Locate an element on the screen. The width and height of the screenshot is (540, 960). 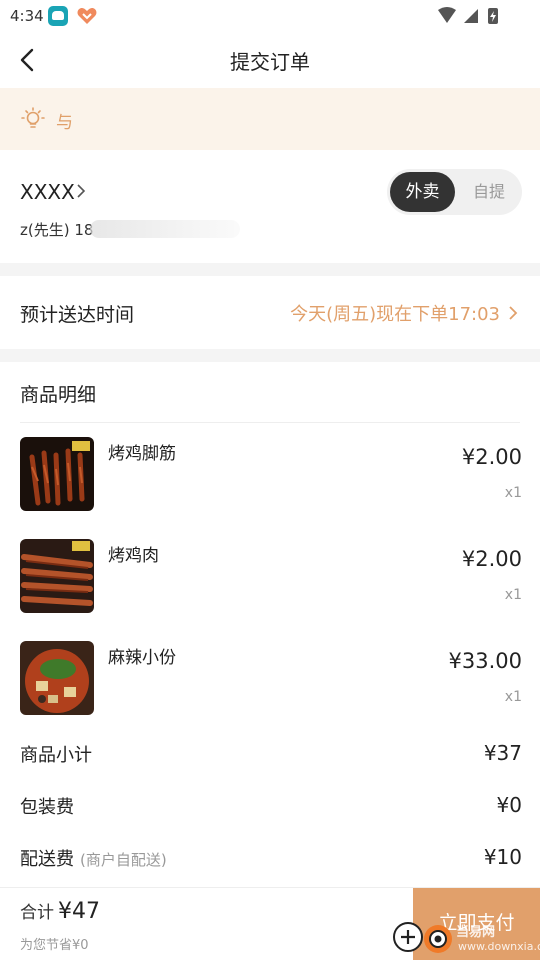
fee-label: 包装费 is located at coordinates (47, 807).